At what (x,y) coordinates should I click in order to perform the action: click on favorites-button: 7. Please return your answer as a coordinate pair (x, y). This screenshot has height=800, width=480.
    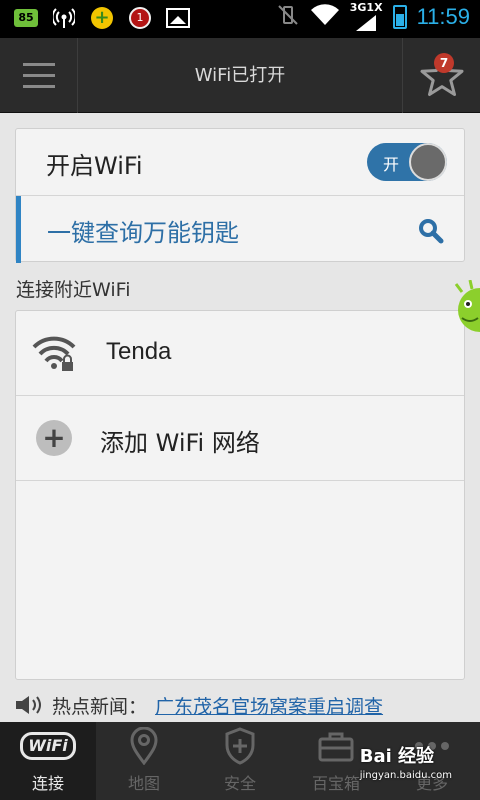
    Looking at the image, I should click on (441, 75).